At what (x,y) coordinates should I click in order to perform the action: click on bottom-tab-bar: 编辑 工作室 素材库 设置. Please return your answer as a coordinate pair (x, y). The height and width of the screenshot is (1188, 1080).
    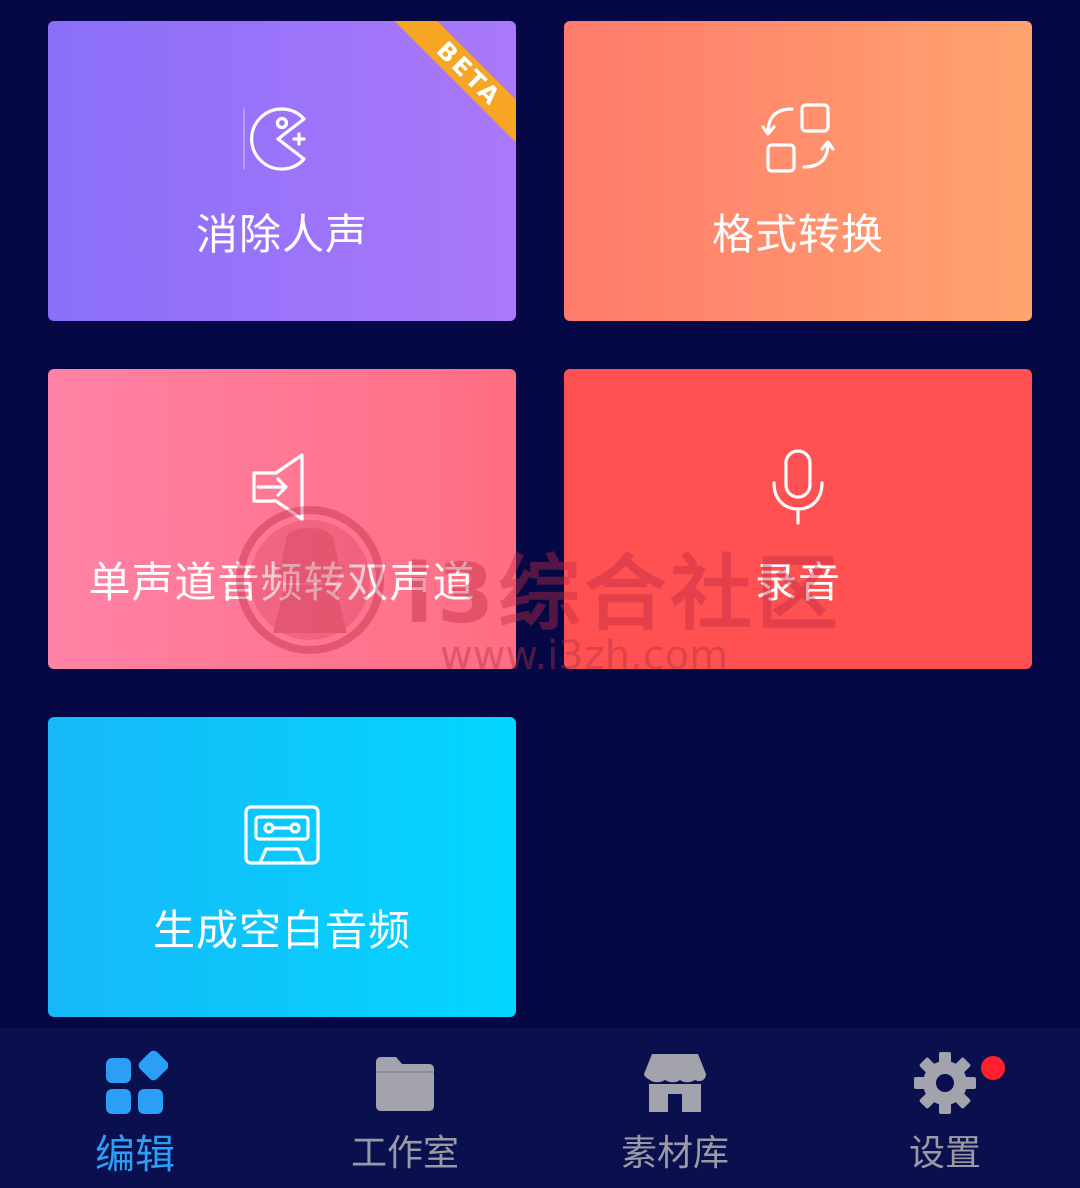
    Looking at the image, I should click on (540, 1108).